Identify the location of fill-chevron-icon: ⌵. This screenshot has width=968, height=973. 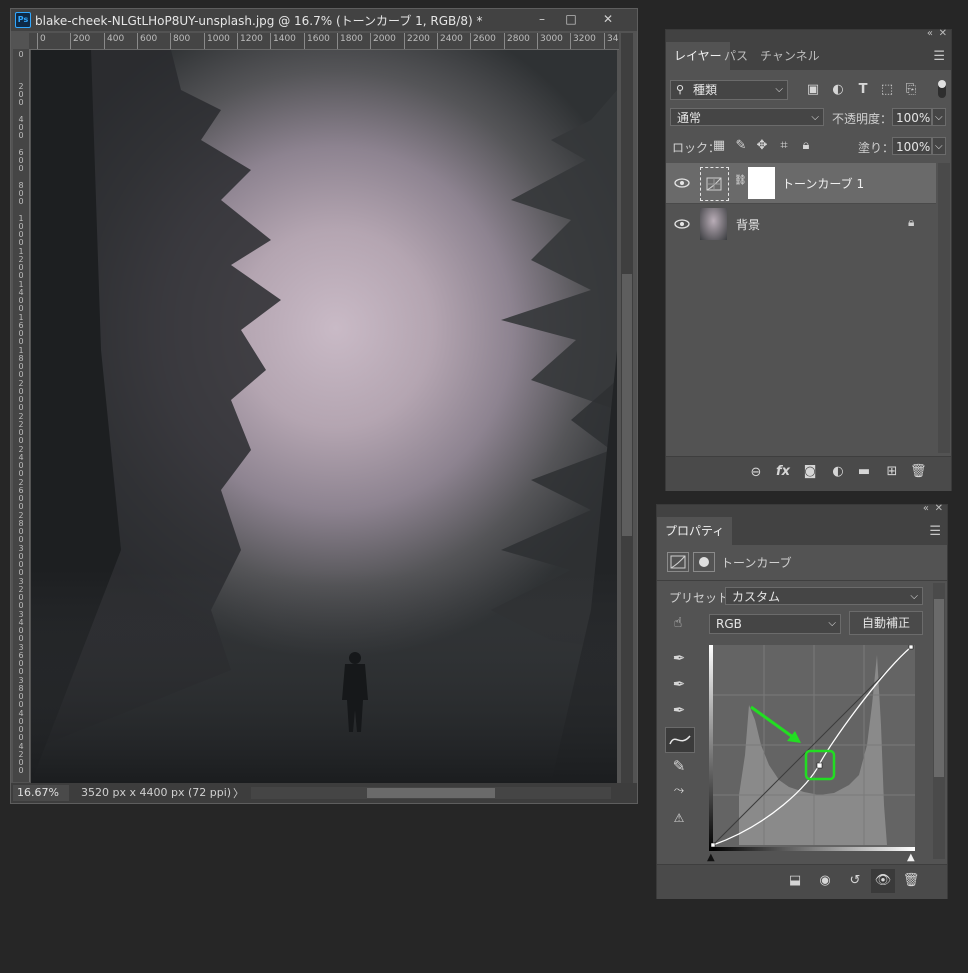
(939, 146).